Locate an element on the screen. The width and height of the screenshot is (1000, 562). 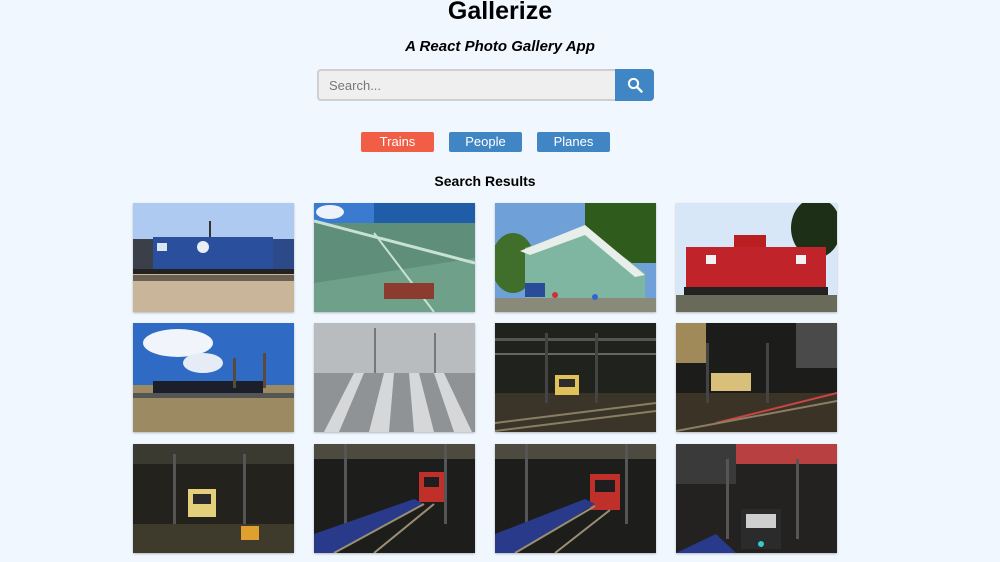
search-results-heading: Search Results is located at coordinates (485, 181).